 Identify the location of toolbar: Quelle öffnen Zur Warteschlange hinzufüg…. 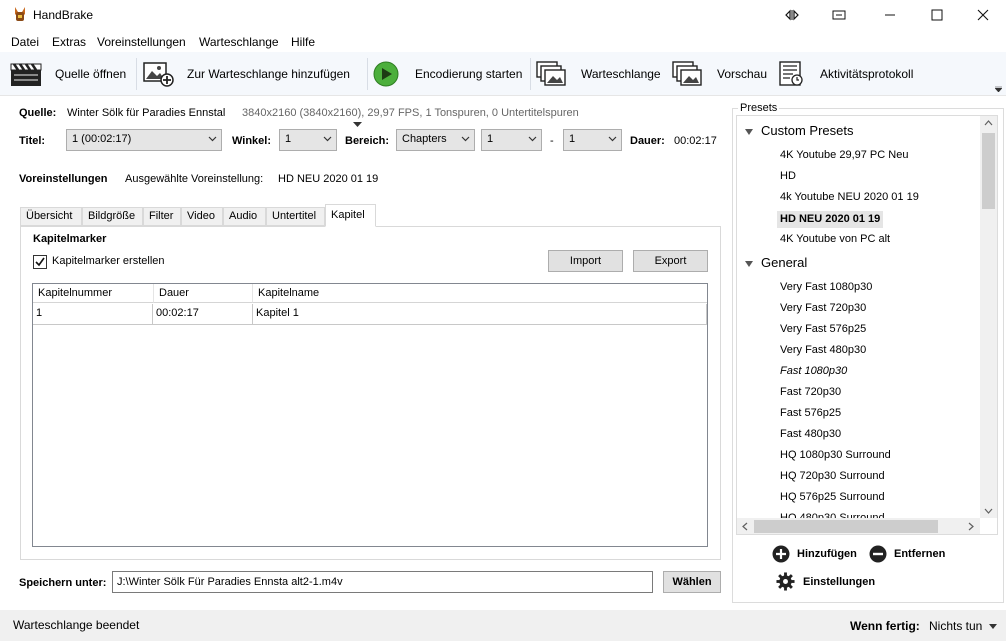
(503, 89).